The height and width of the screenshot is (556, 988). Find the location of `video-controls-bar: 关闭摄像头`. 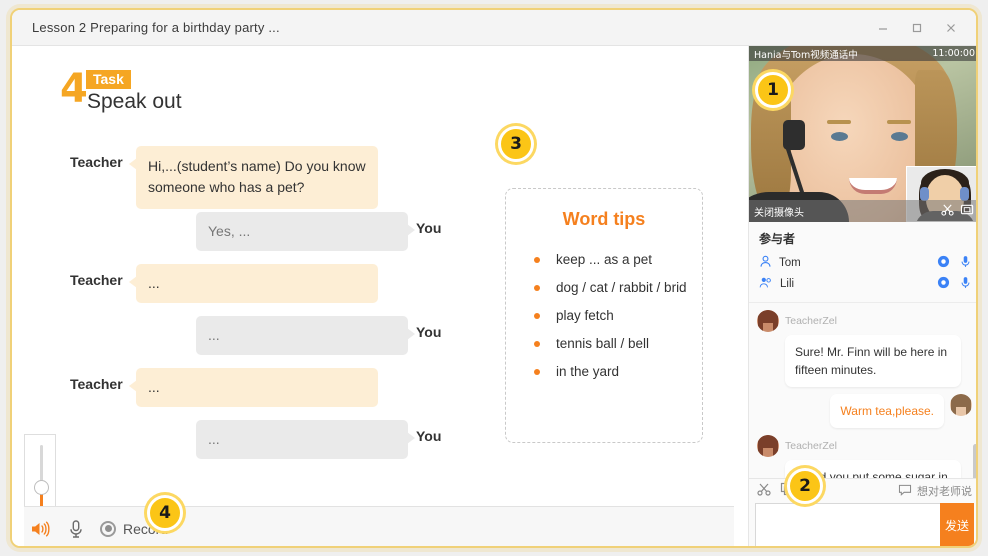

video-controls-bar: 关闭摄像头 is located at coordinates (862, 211).